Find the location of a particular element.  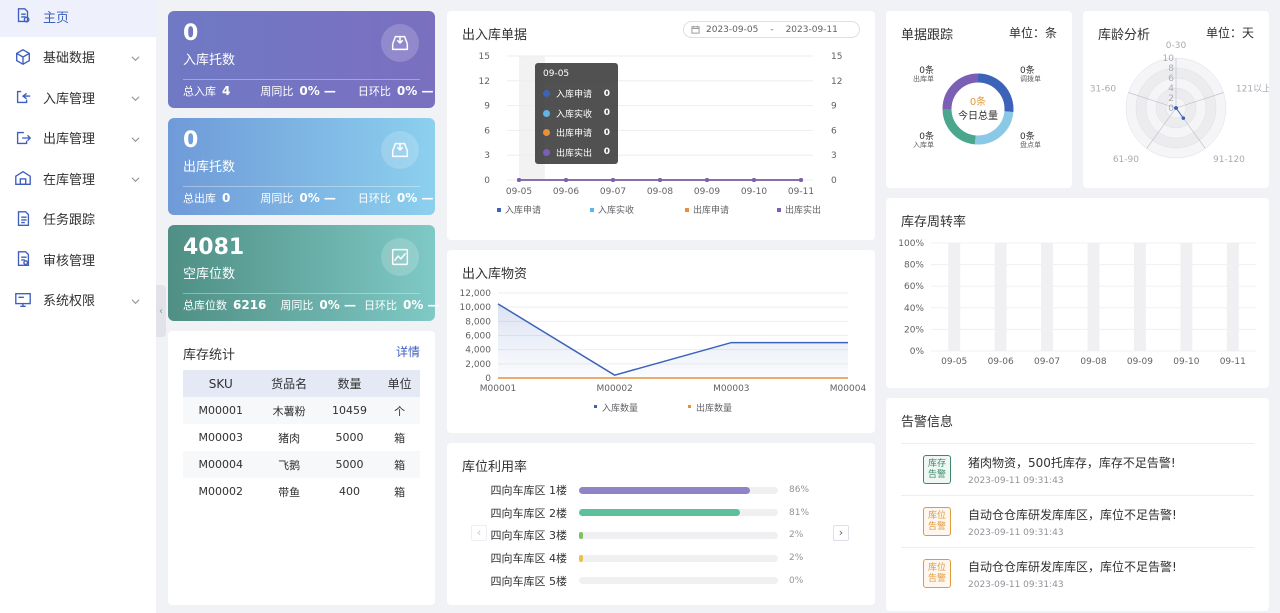

legend-label: 出库实出 is located at coordinates (803, 210).